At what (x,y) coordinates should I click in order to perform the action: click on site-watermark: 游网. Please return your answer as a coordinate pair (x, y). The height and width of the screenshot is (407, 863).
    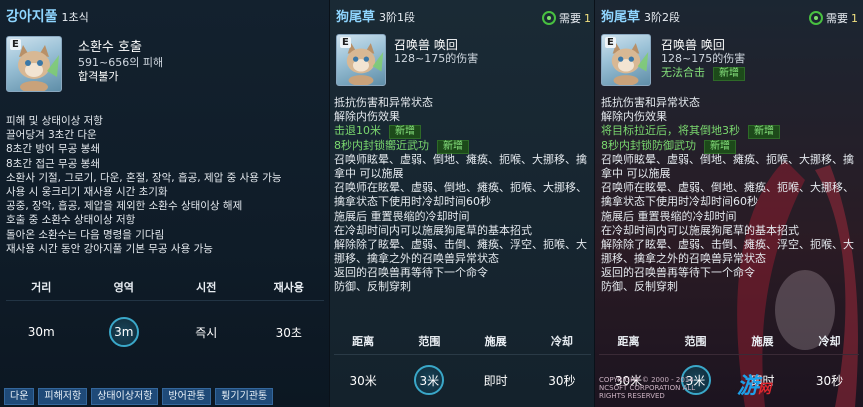
    Looking at the image, I should click on (754, 384).